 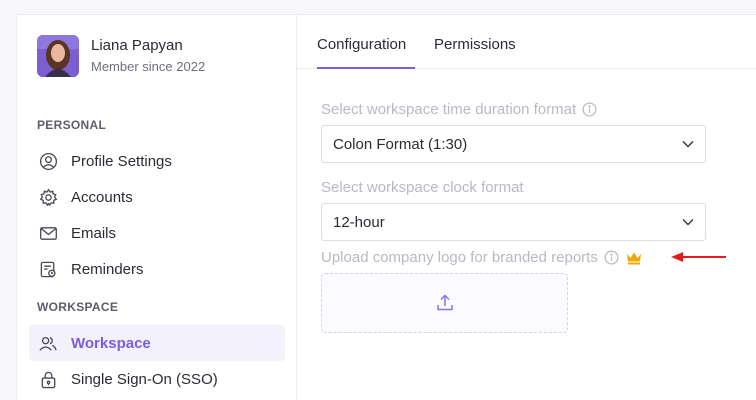 I want to click on upload-icon, so click(x=444, y=302).